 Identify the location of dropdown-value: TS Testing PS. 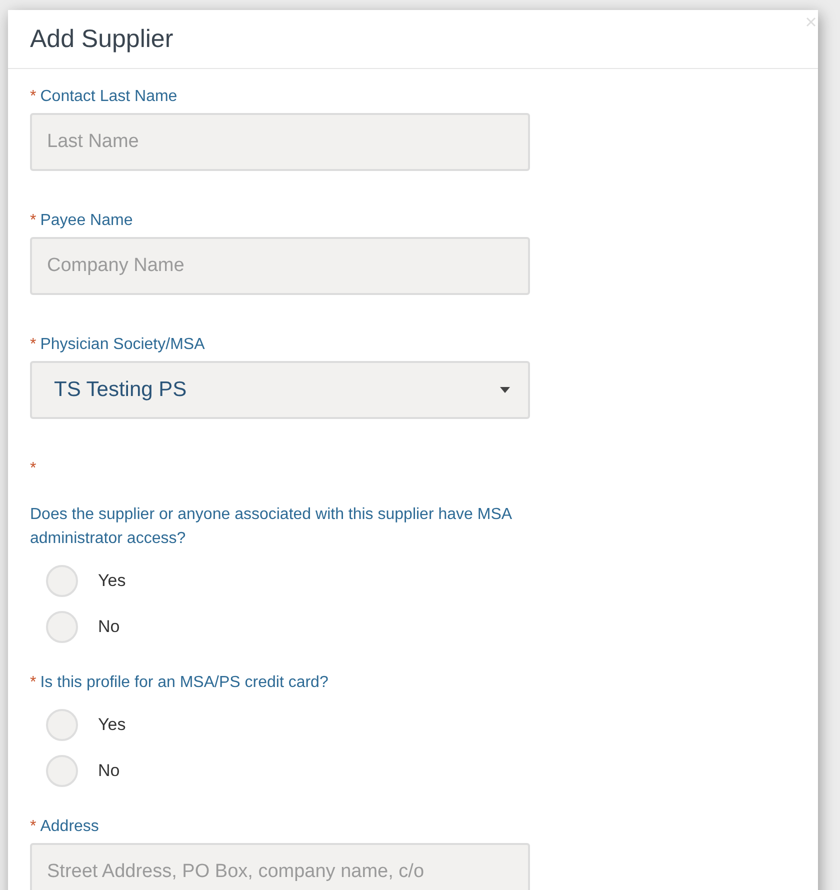
(120, 390).